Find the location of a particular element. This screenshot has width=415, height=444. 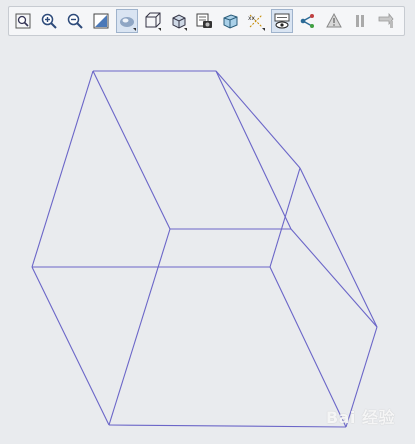

wireframe-display-button is located at coordinates (153, 21).